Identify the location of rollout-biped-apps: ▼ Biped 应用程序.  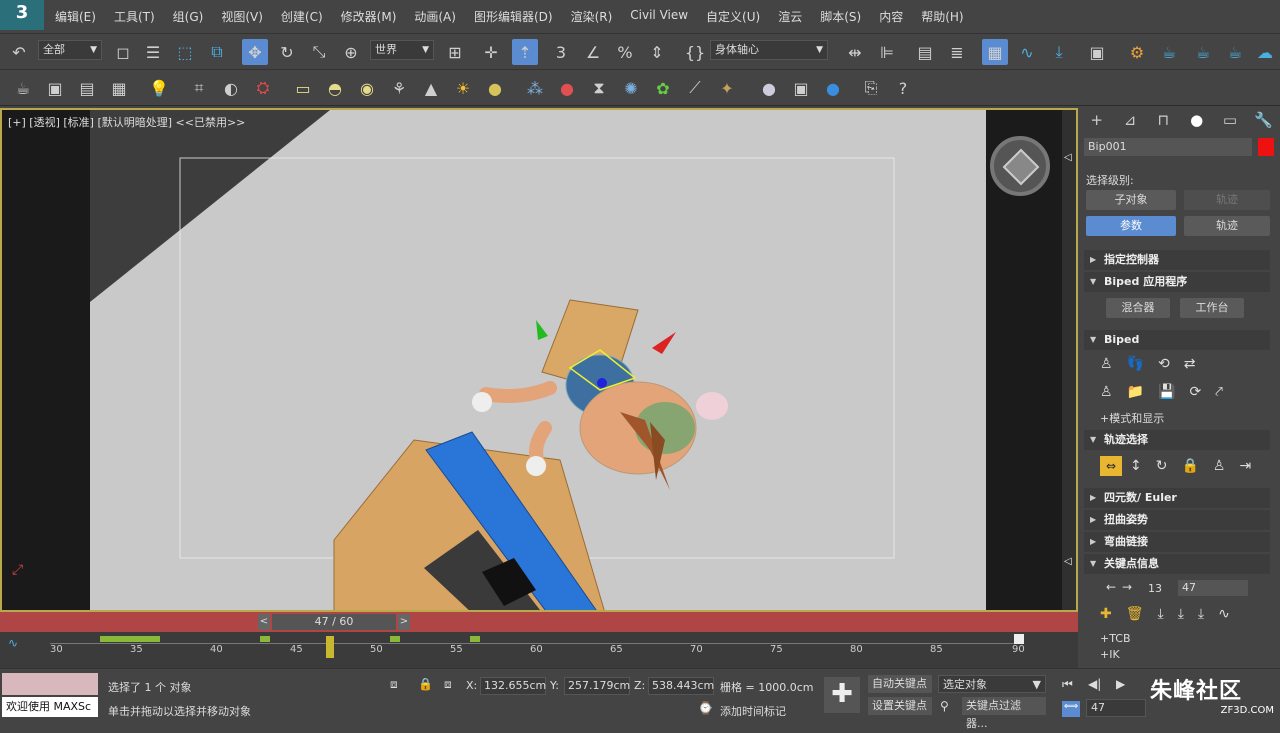
(1177, 282).